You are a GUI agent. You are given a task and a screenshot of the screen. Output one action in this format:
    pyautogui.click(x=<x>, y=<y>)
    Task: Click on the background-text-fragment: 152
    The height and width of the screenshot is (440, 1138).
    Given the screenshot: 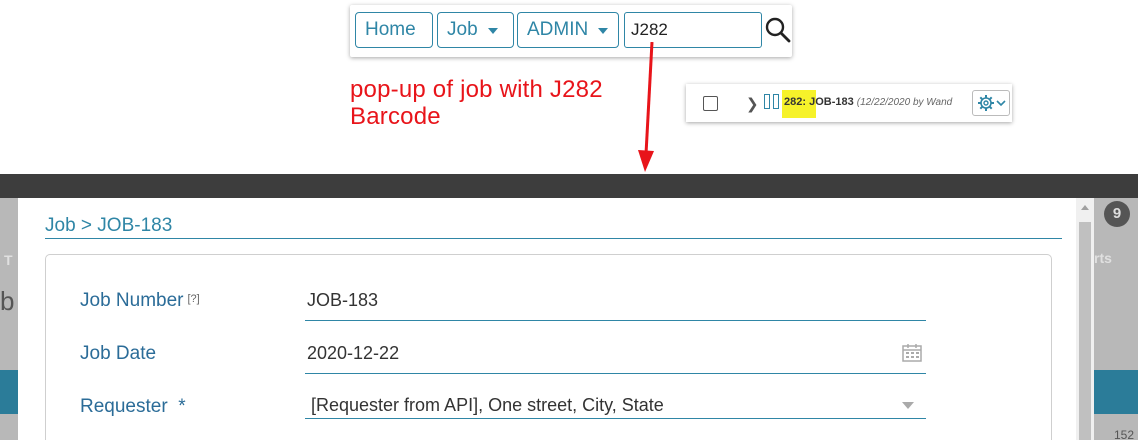 What is the action you would take?
    pyautogui.click(x=1124, y=434)
    